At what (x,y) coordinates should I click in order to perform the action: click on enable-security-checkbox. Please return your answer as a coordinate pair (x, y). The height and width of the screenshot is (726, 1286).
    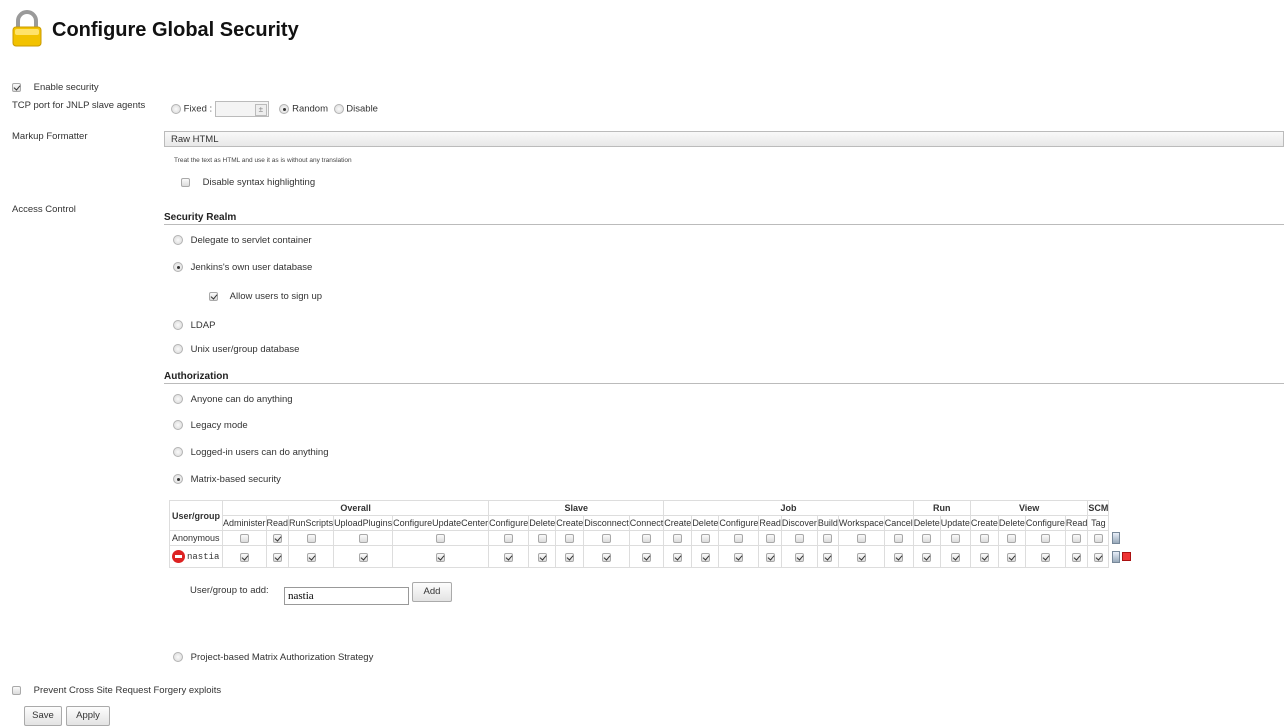
    Looking at the image, I should click on (16, 87).